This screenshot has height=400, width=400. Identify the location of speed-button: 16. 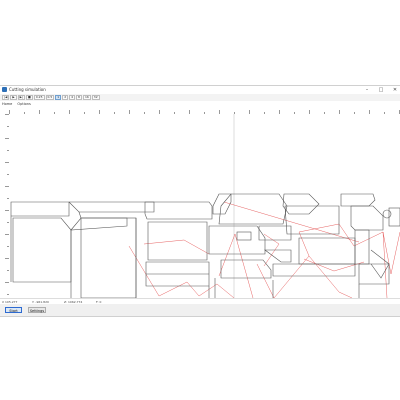
(86, 97).